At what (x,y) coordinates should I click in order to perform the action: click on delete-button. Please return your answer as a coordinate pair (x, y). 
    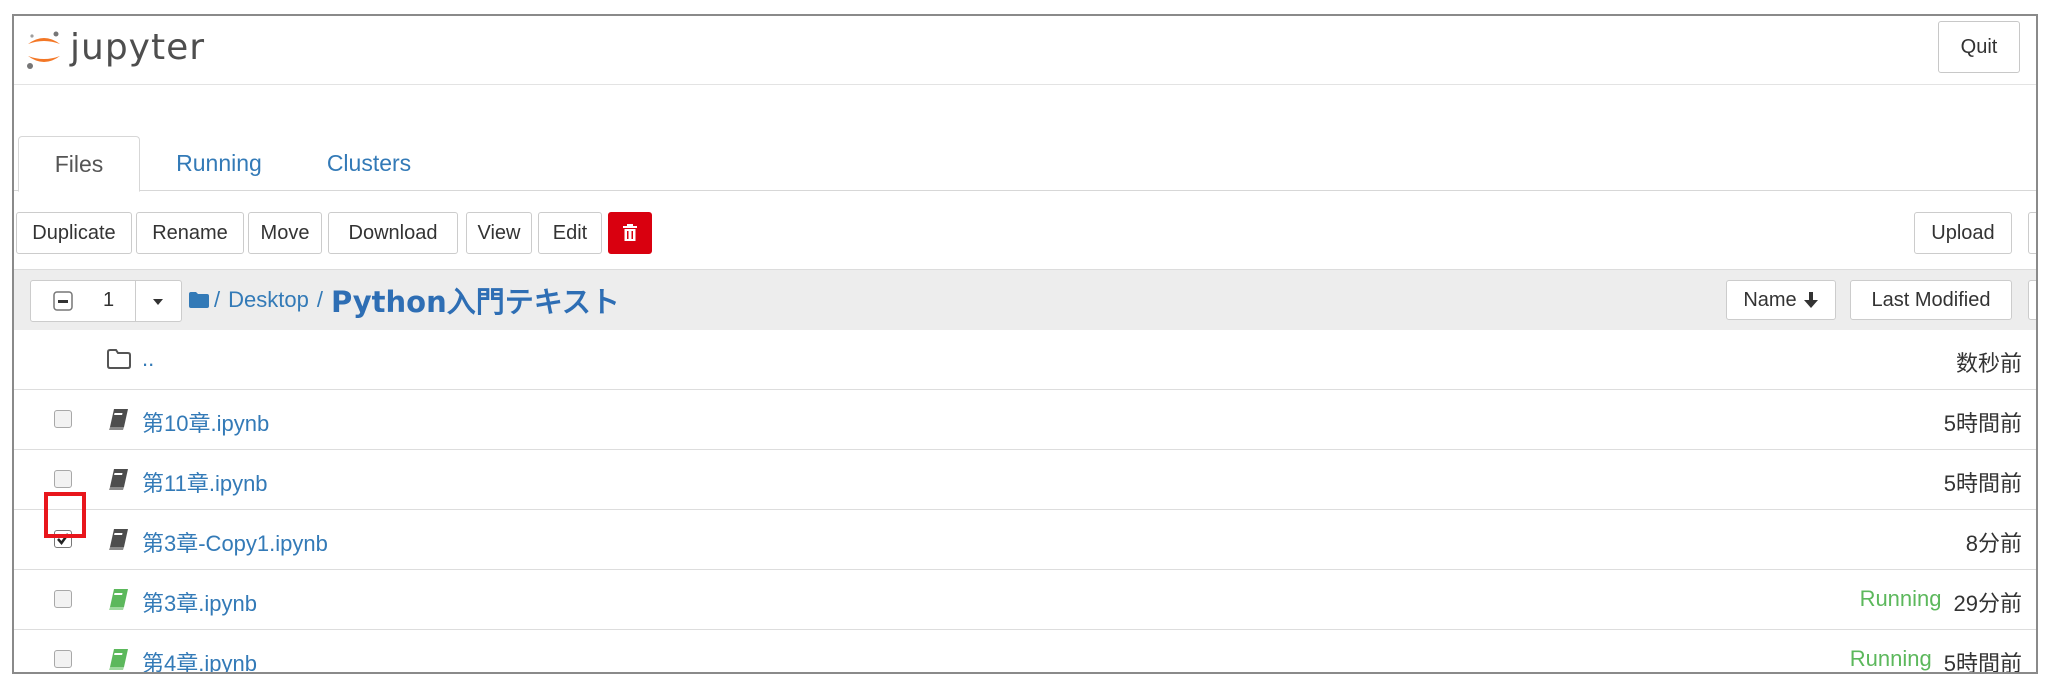
    Looking at the image, I should click on (630, 233).